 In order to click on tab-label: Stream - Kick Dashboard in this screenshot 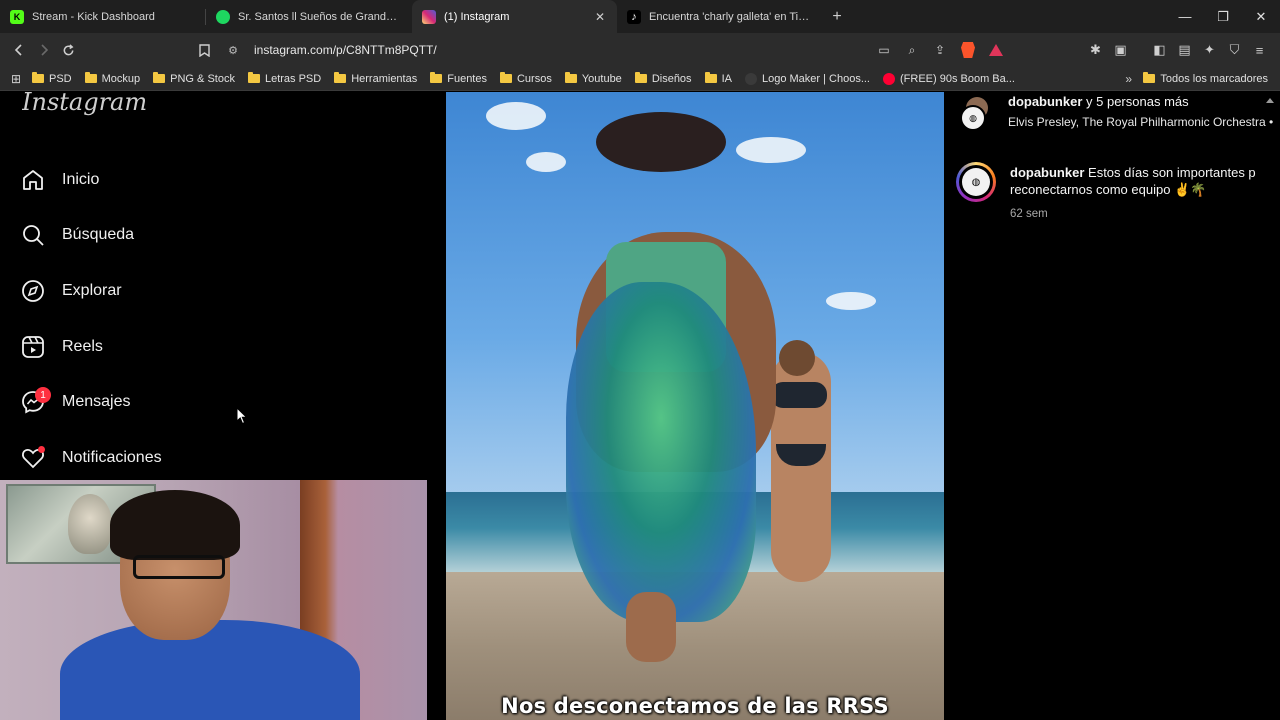, I will do `click(93, 16)`.